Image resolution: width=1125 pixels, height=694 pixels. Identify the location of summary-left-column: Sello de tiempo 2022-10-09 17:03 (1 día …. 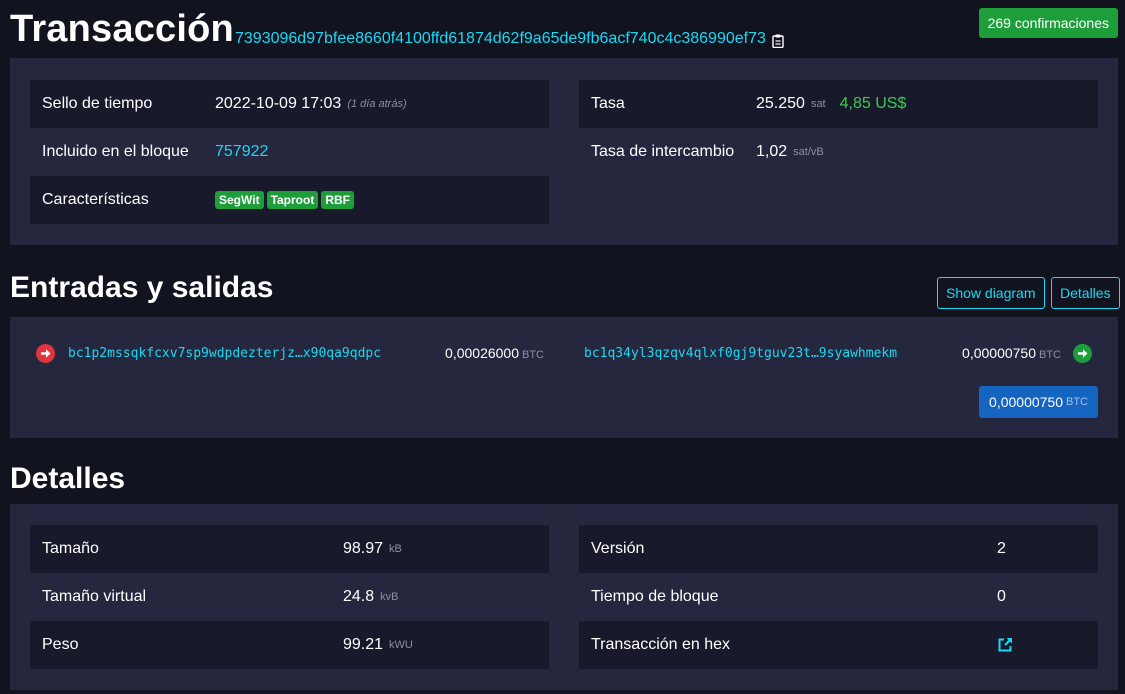
(289, 152).